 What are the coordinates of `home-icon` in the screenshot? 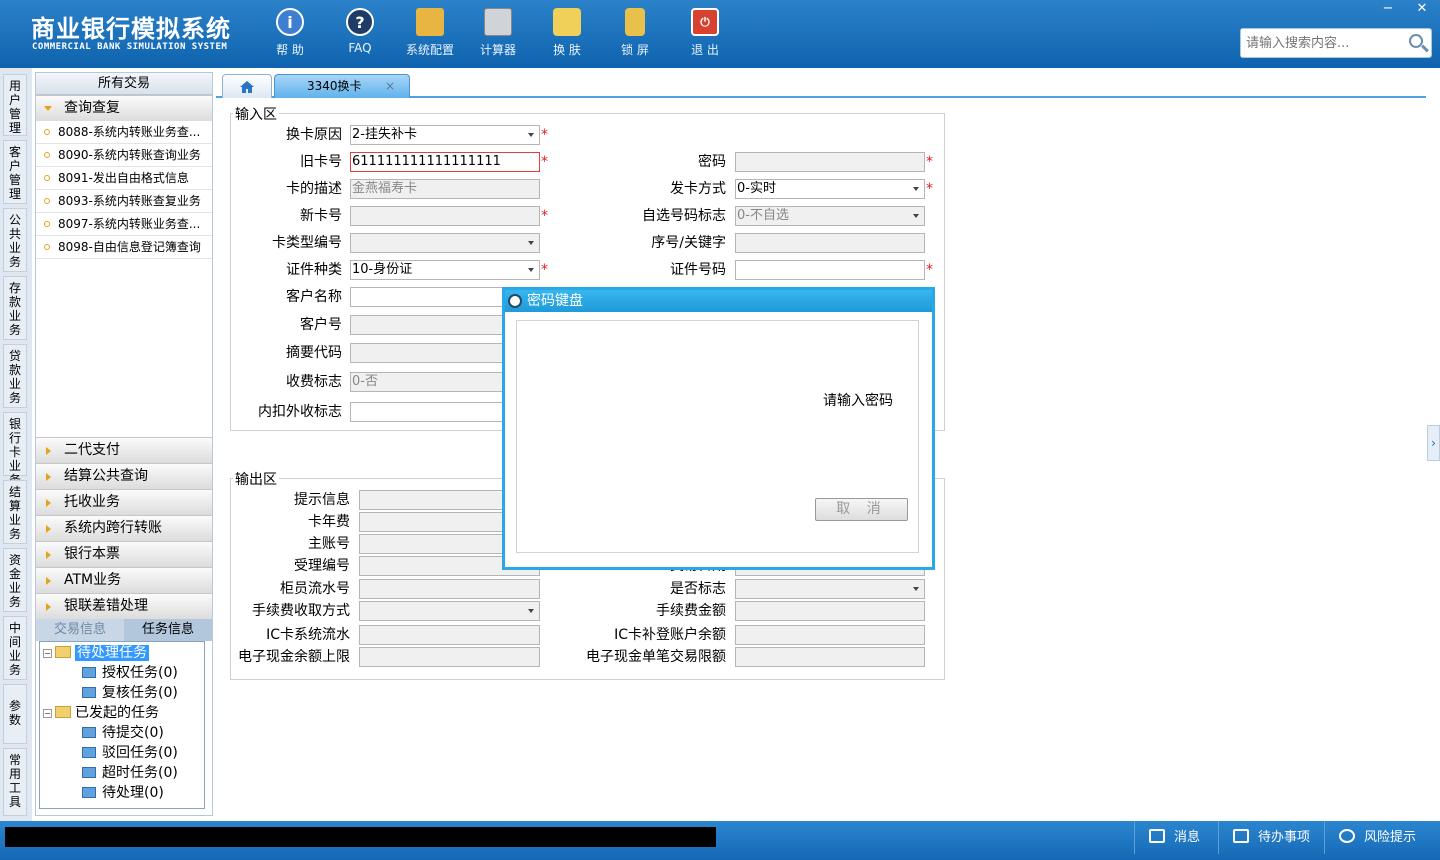 It's located at (247, 87).